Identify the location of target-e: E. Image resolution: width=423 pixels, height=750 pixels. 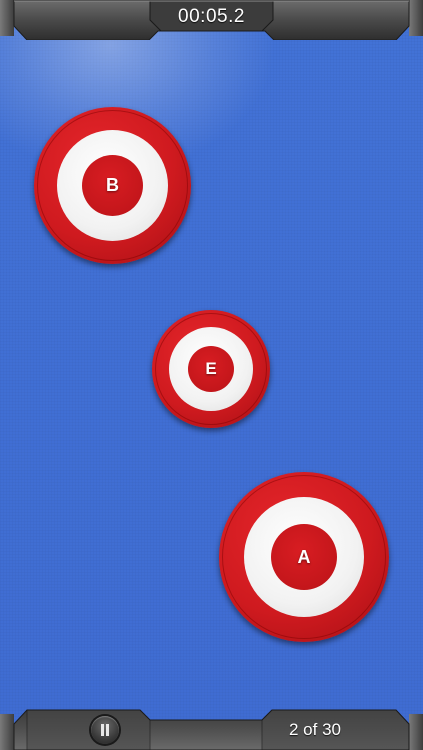
(211, 369).